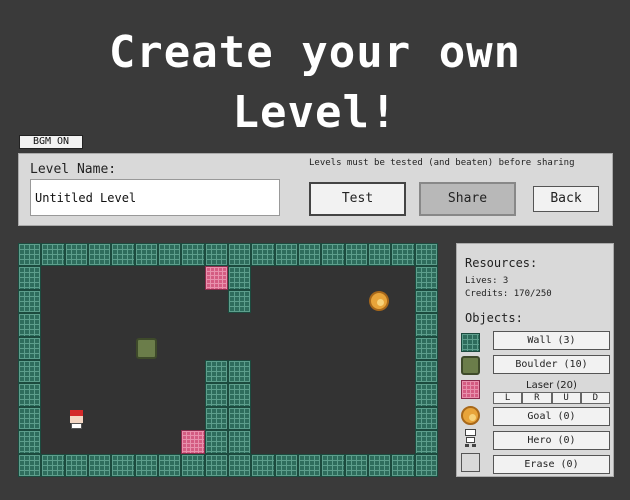 Image resolution: width=630 pixels, height=500 pixels. Describe the element at coordinates (501, 263) in the screenshot. I see `resources-title: Resources:` at that location.